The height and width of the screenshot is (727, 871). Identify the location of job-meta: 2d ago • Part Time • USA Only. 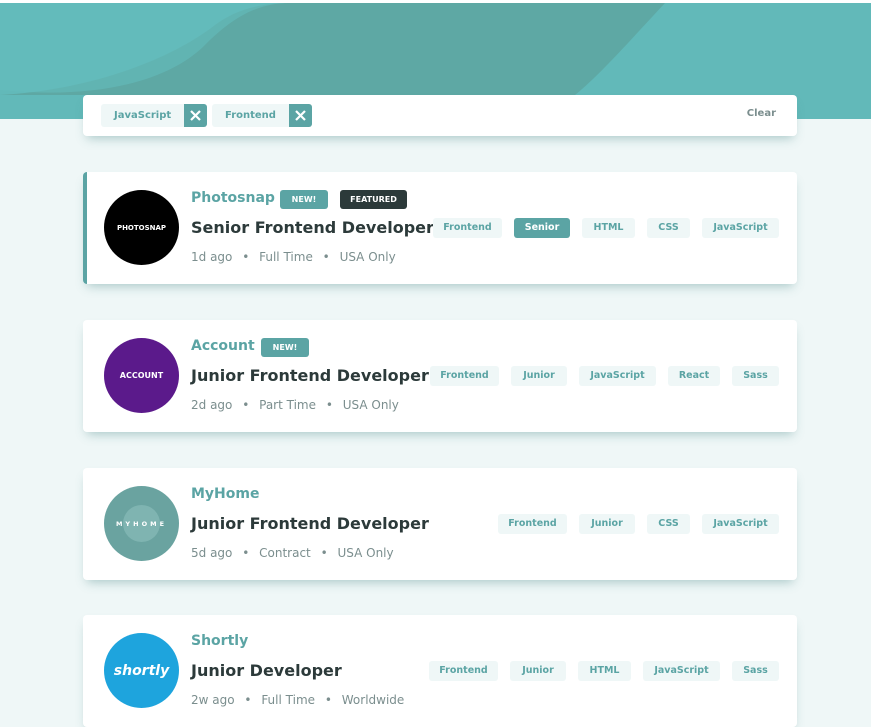
(295, 405).